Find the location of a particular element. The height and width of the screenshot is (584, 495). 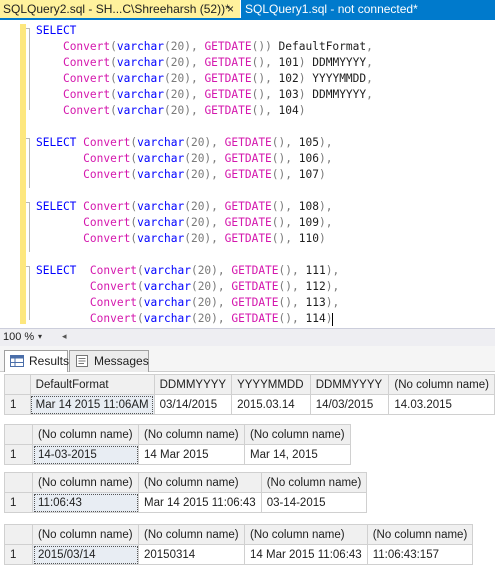

grid-cell: 14.03.2015 is located at coordinates (441, 404).